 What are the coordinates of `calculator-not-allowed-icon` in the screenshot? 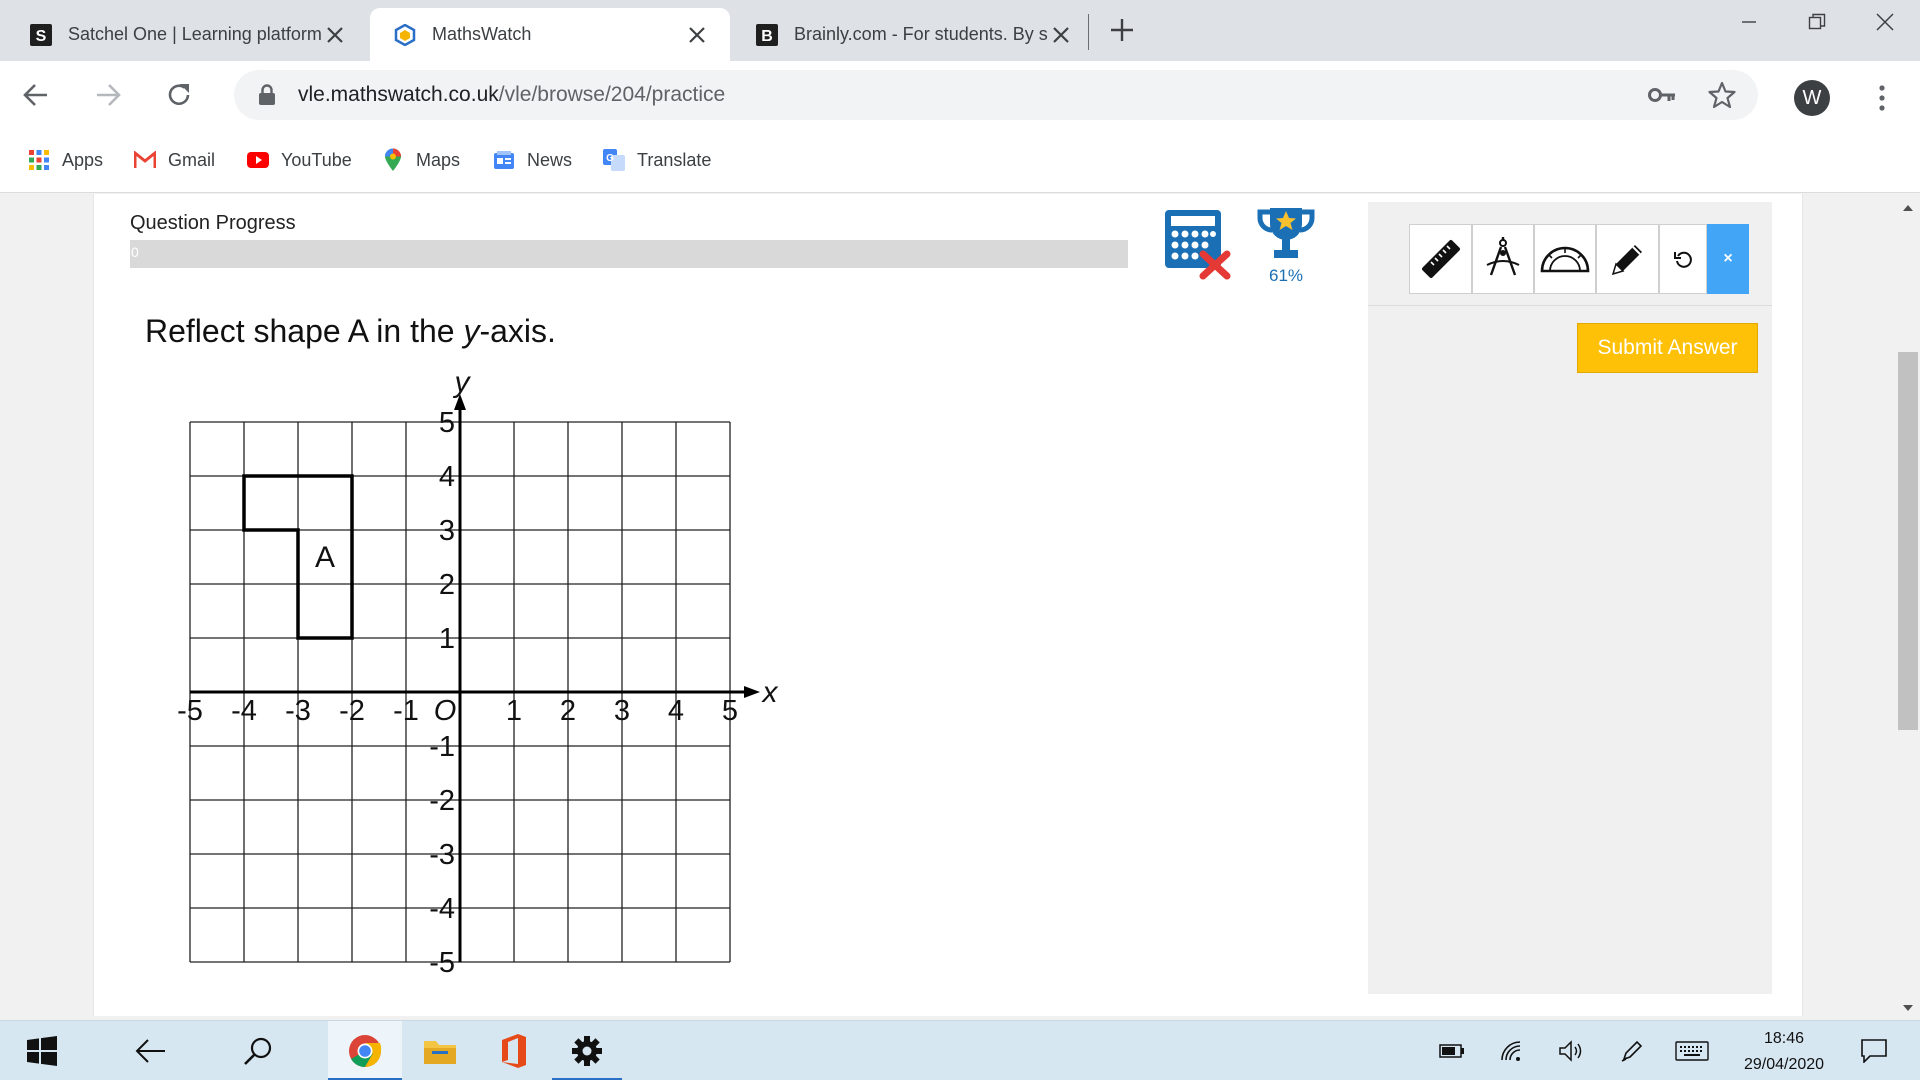 It's located at (1198, 244).